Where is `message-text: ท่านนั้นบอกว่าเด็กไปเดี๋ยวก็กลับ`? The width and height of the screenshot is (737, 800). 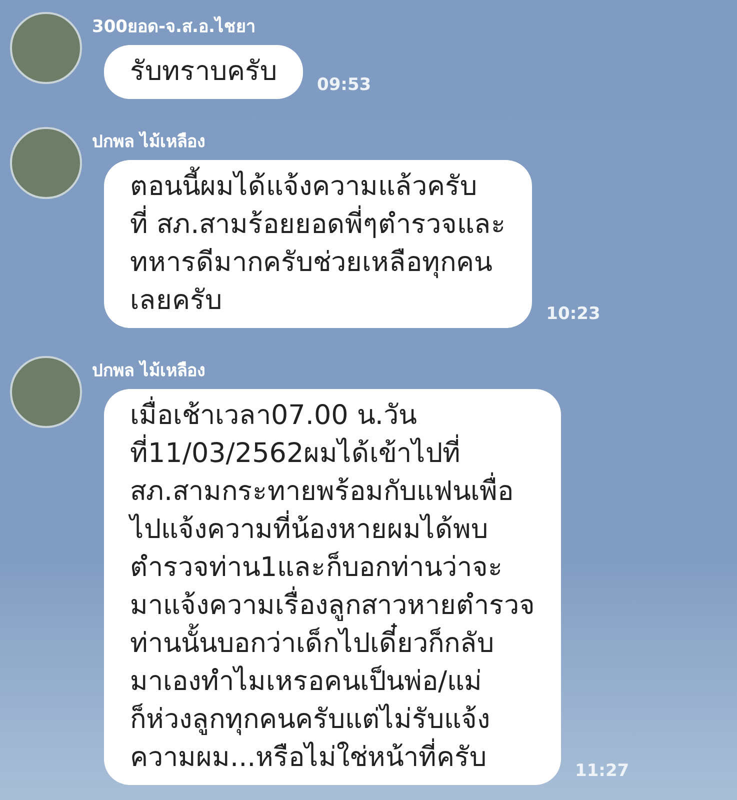
message-text: ท่านนั้นบอกว่าเด็กไปเดี๋ยวก็กลับ is located at coordinates (332, 644).